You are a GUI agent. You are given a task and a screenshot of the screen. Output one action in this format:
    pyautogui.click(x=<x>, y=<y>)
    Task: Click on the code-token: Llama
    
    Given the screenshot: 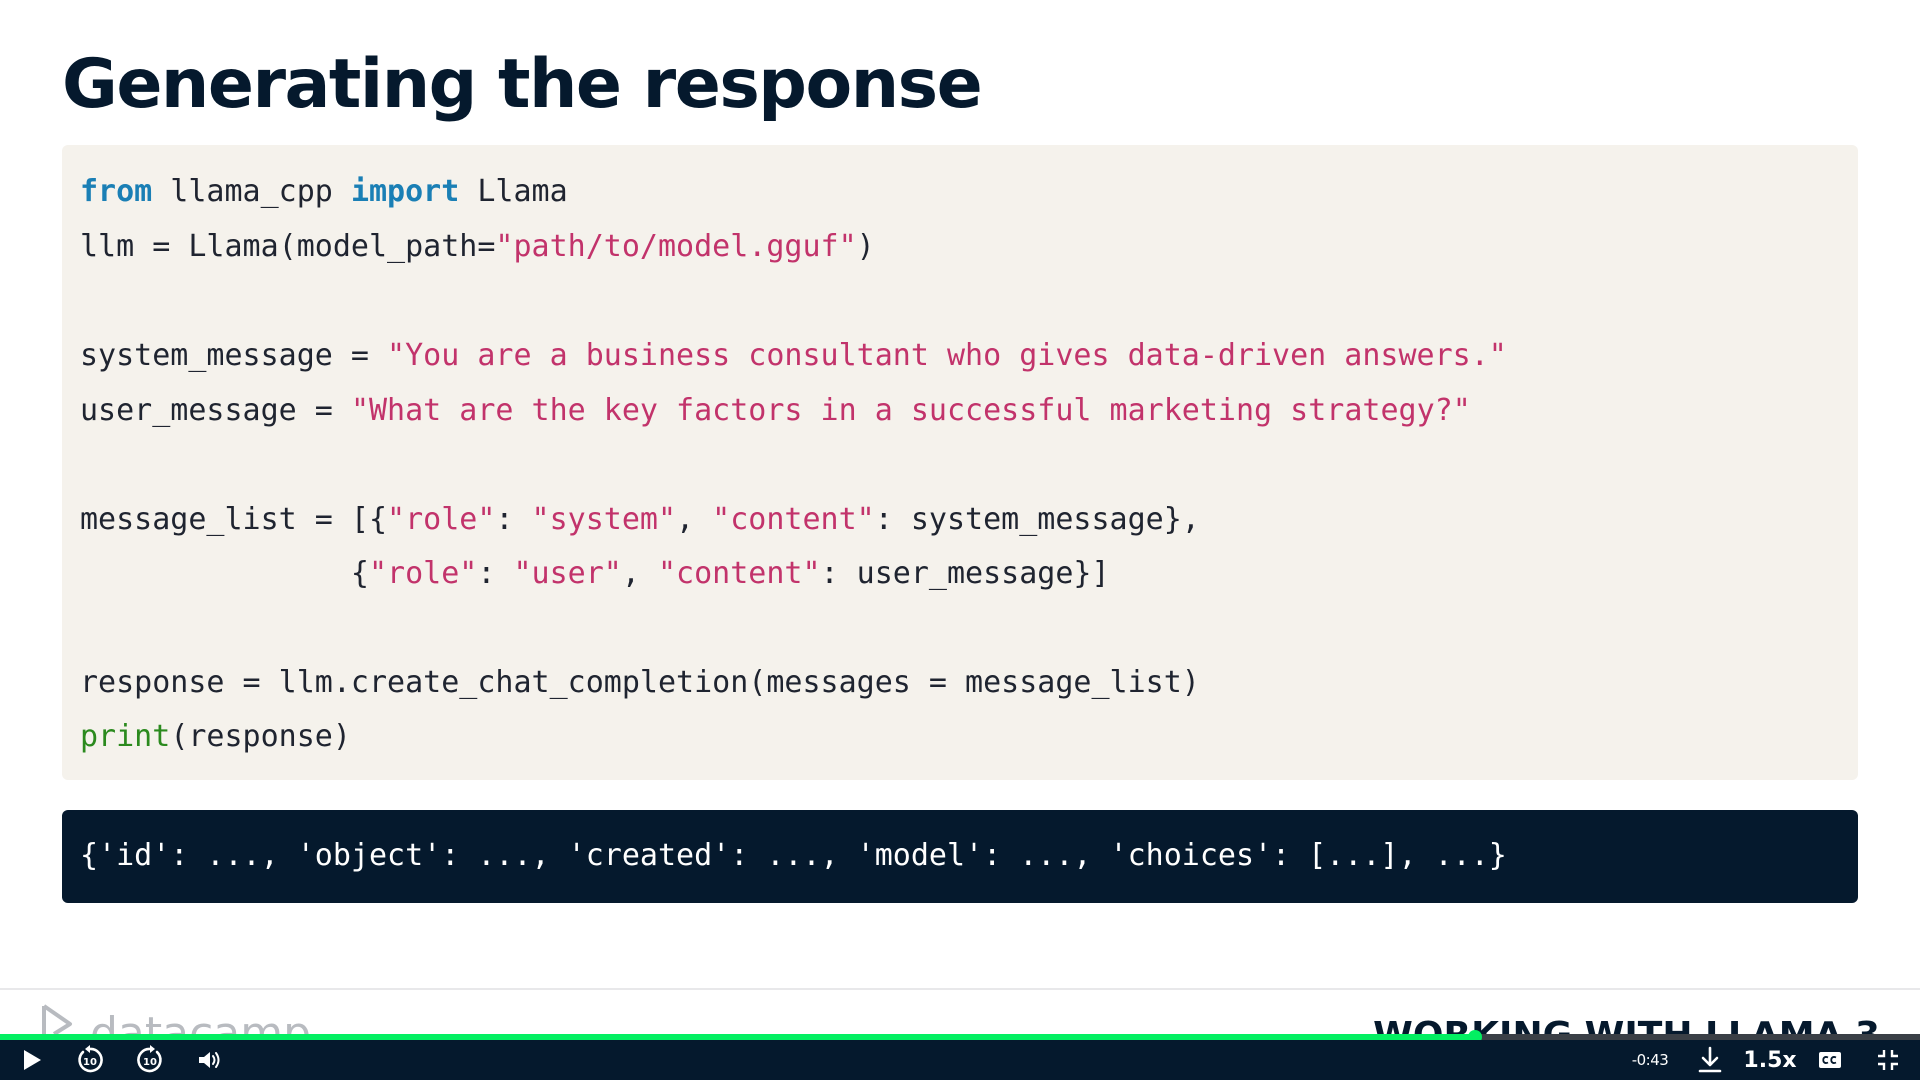 What is the action you would take?
    pyautogui.click(x=513, y=191)
    